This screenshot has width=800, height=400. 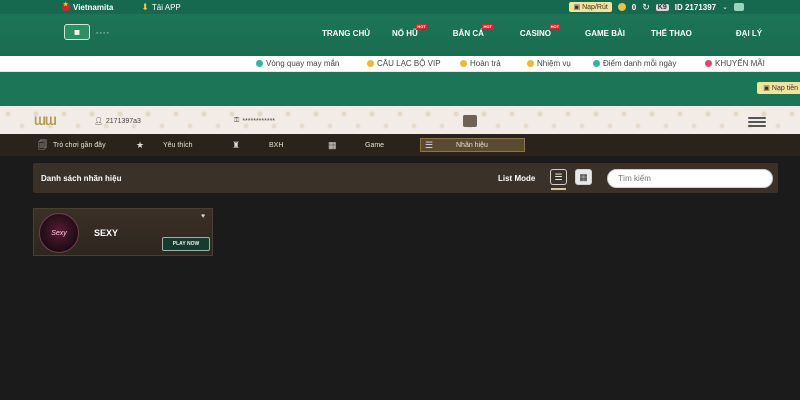 What do you see at coordinates (145, 6) in the screenshot?
I see `download-icon: ⬇` at bounding box center [145, 6].